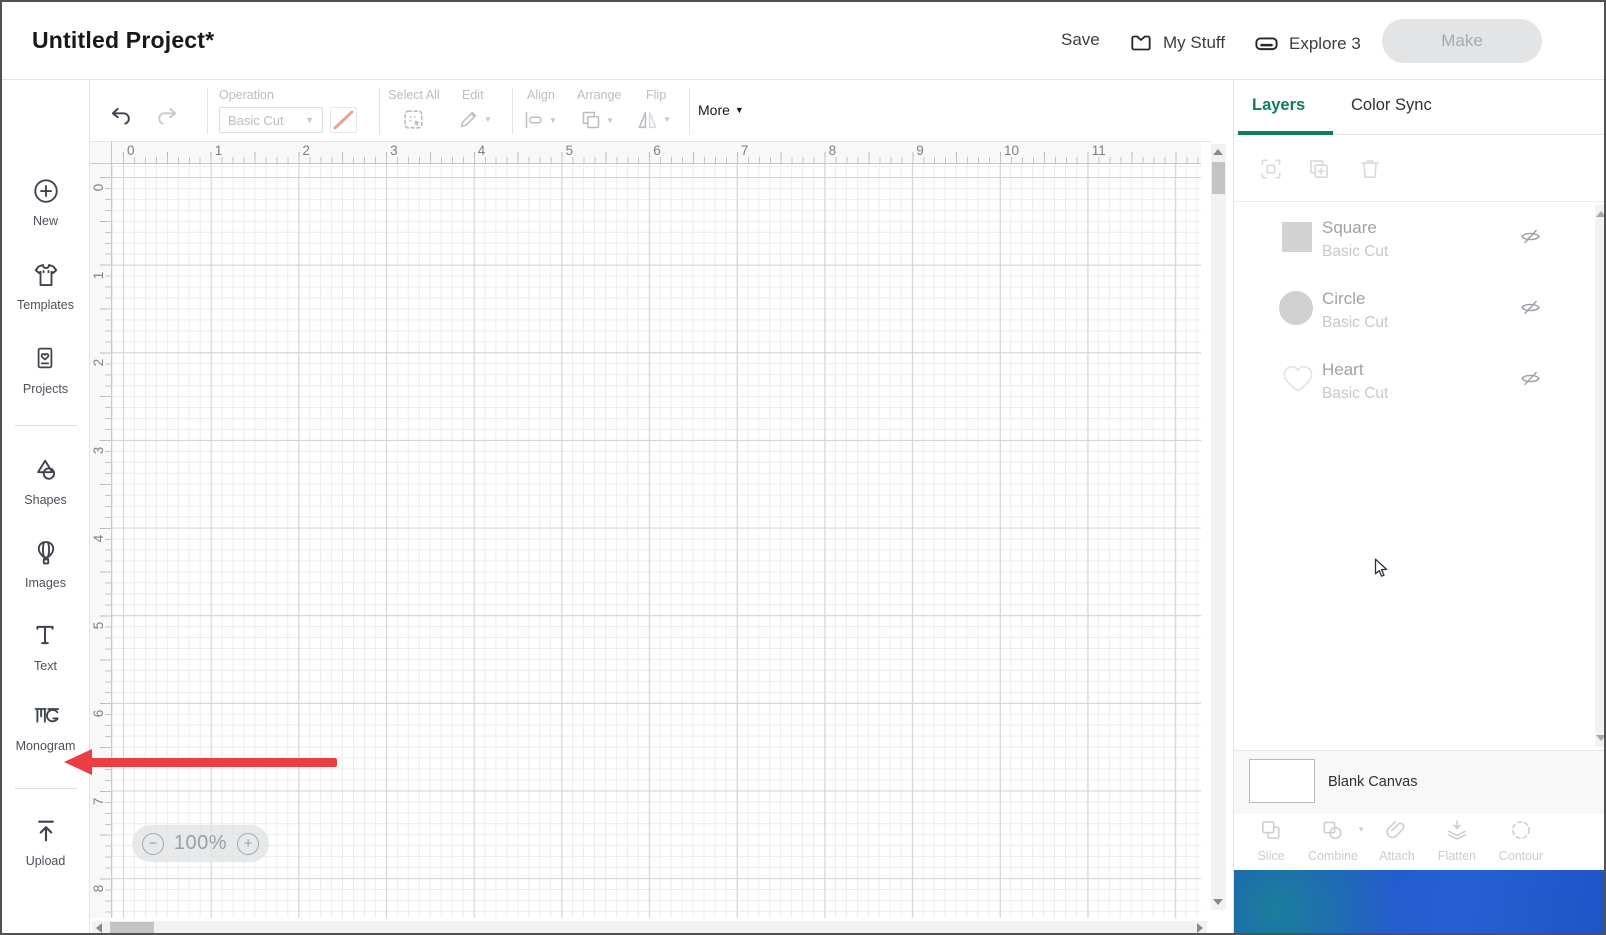  What do you see at coordinates (596, 120) in the screenshot?
I see `arrange-button: ▼` at bounding box center [596, 120].